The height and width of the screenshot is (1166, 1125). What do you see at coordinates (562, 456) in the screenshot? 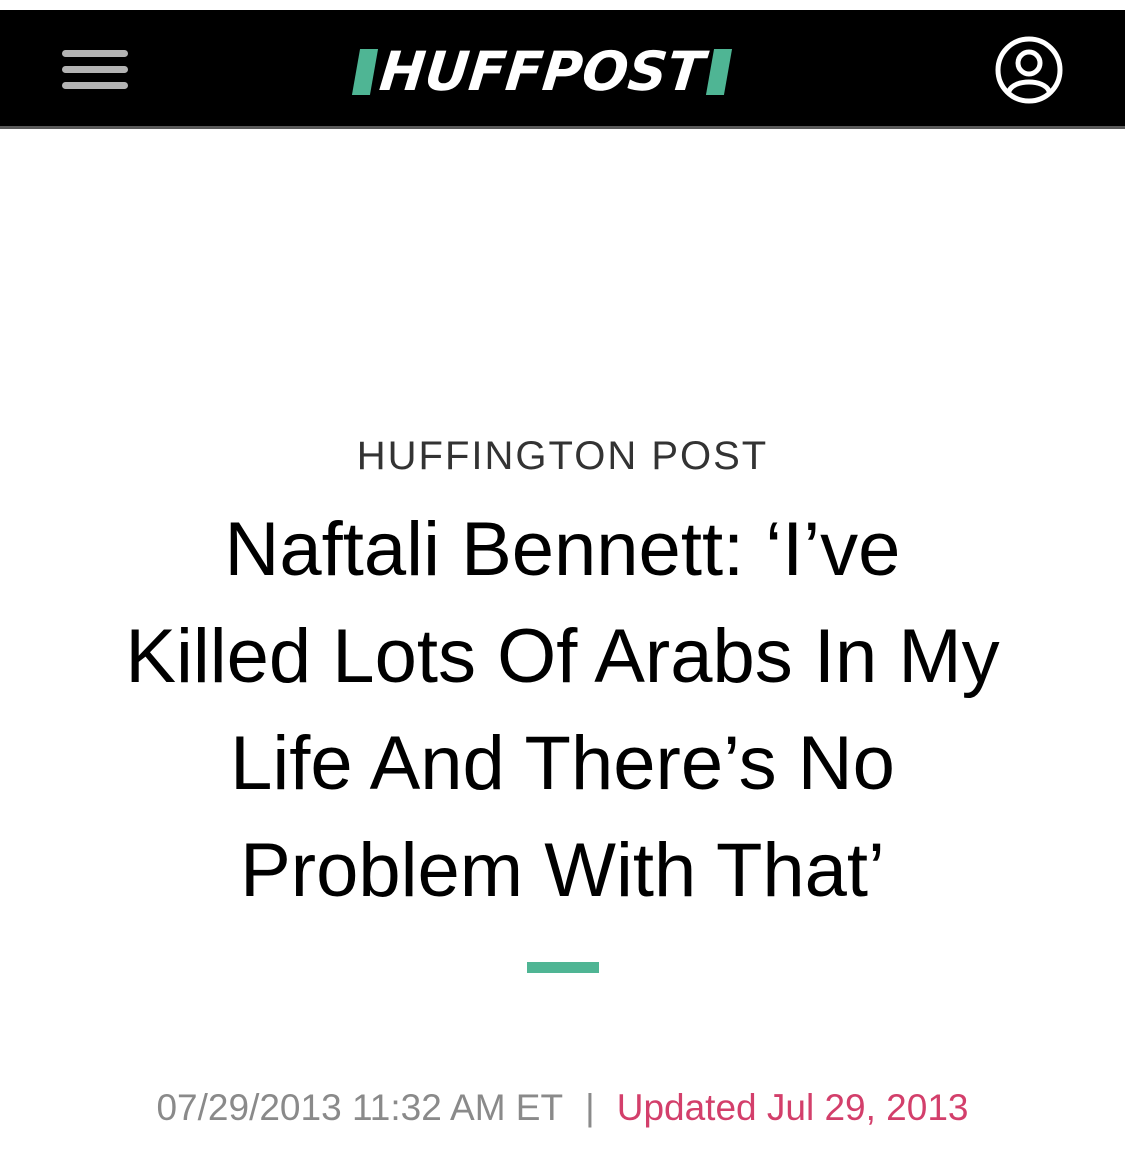
I see `article-kicker: HUFFINGTON POST` at bounding box center [562, 456].